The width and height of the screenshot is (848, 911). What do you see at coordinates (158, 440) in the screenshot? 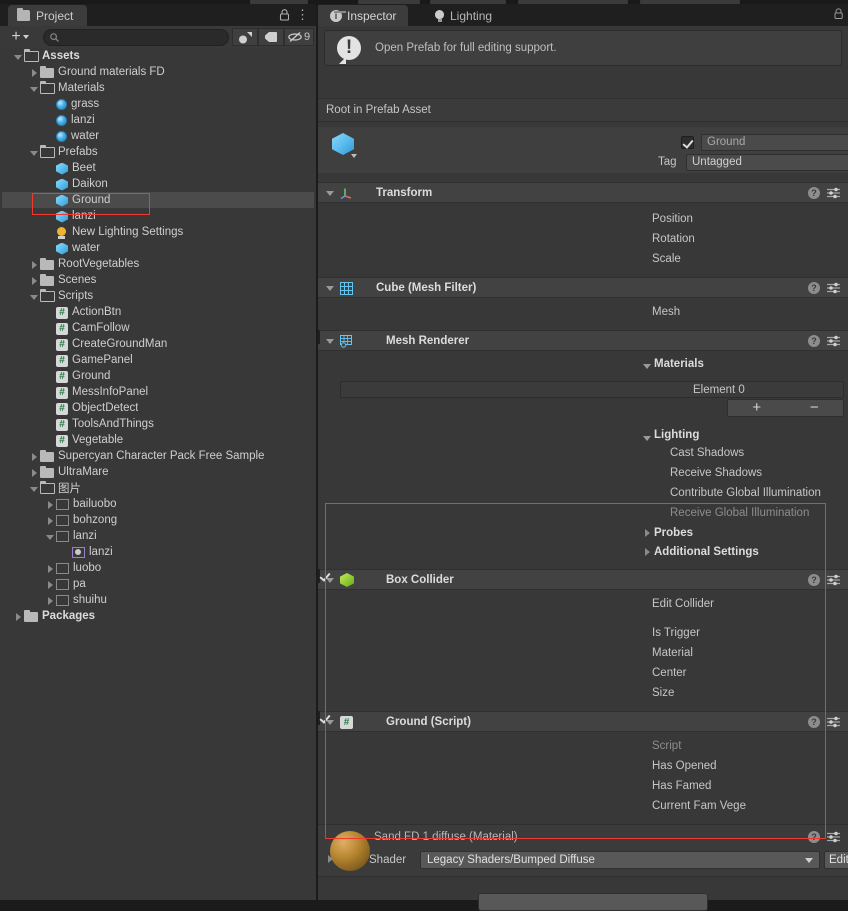
I see `asset-tree-row: # Vegetable` at bounding box center [158, 440].